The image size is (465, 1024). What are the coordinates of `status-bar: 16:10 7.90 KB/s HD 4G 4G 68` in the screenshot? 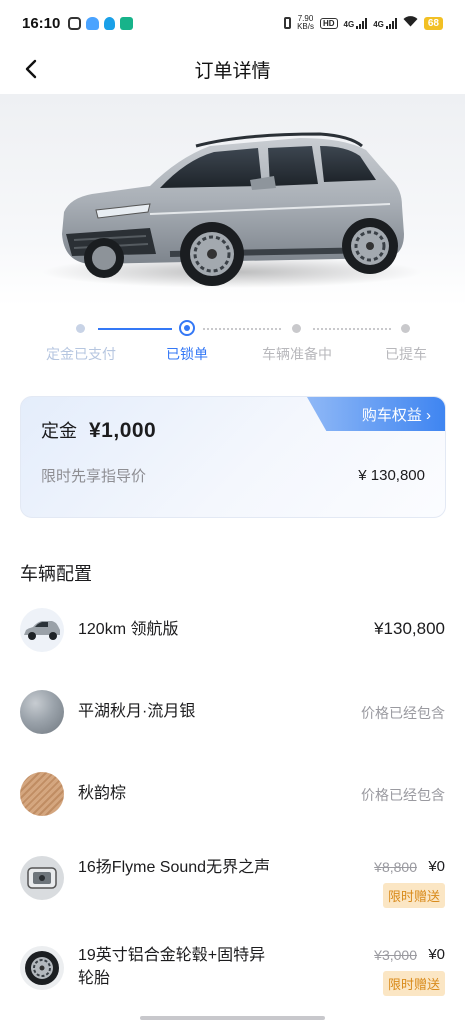 It's located at (232, 23).